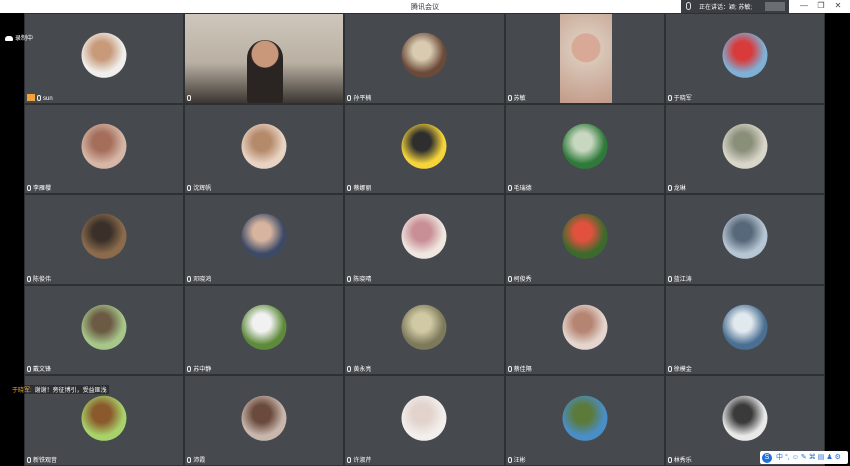  Describe the element at coordinates (104, 58) in the screenshot. I see `participant-tile: sun` at that location.